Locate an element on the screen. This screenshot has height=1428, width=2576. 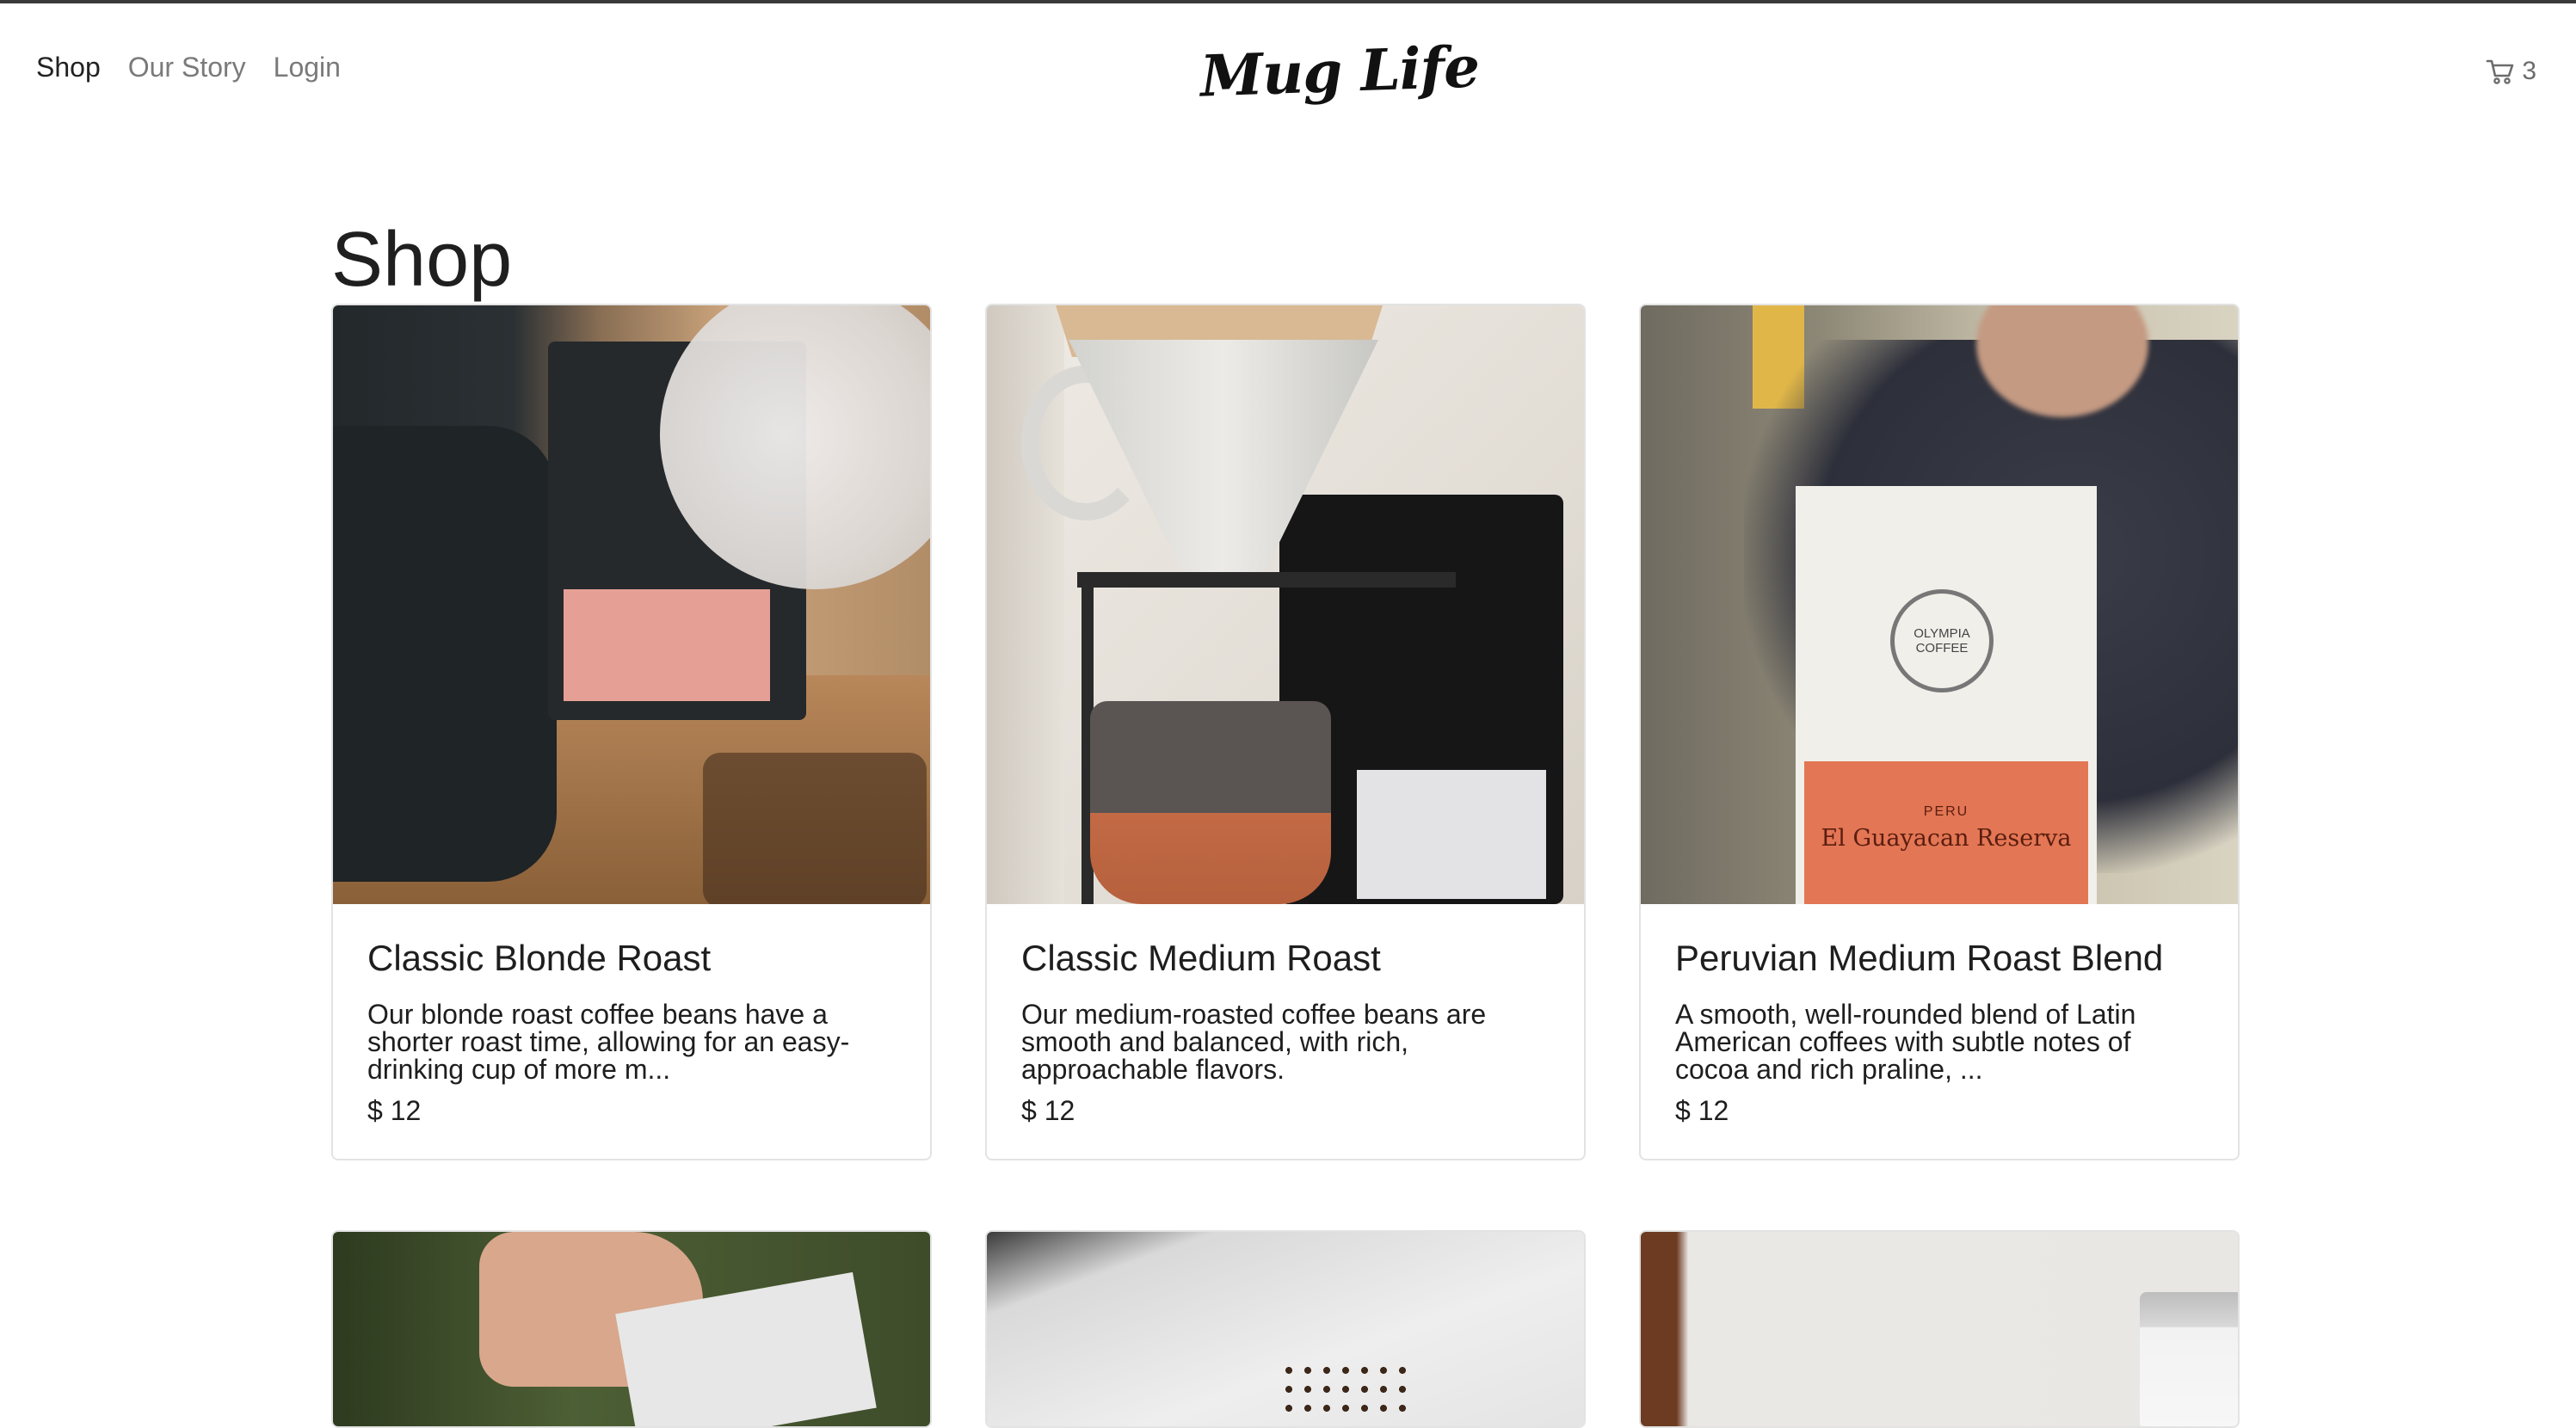
nav-links: Shop Our Story Login is located at coordinates (188, 67).